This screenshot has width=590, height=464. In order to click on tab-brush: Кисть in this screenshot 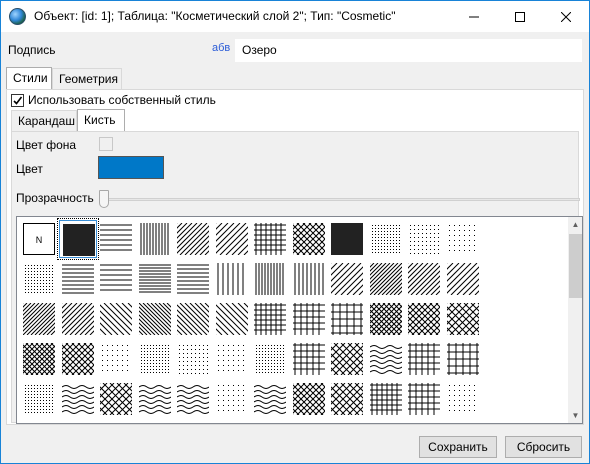, I will do `click(101, 120)`.